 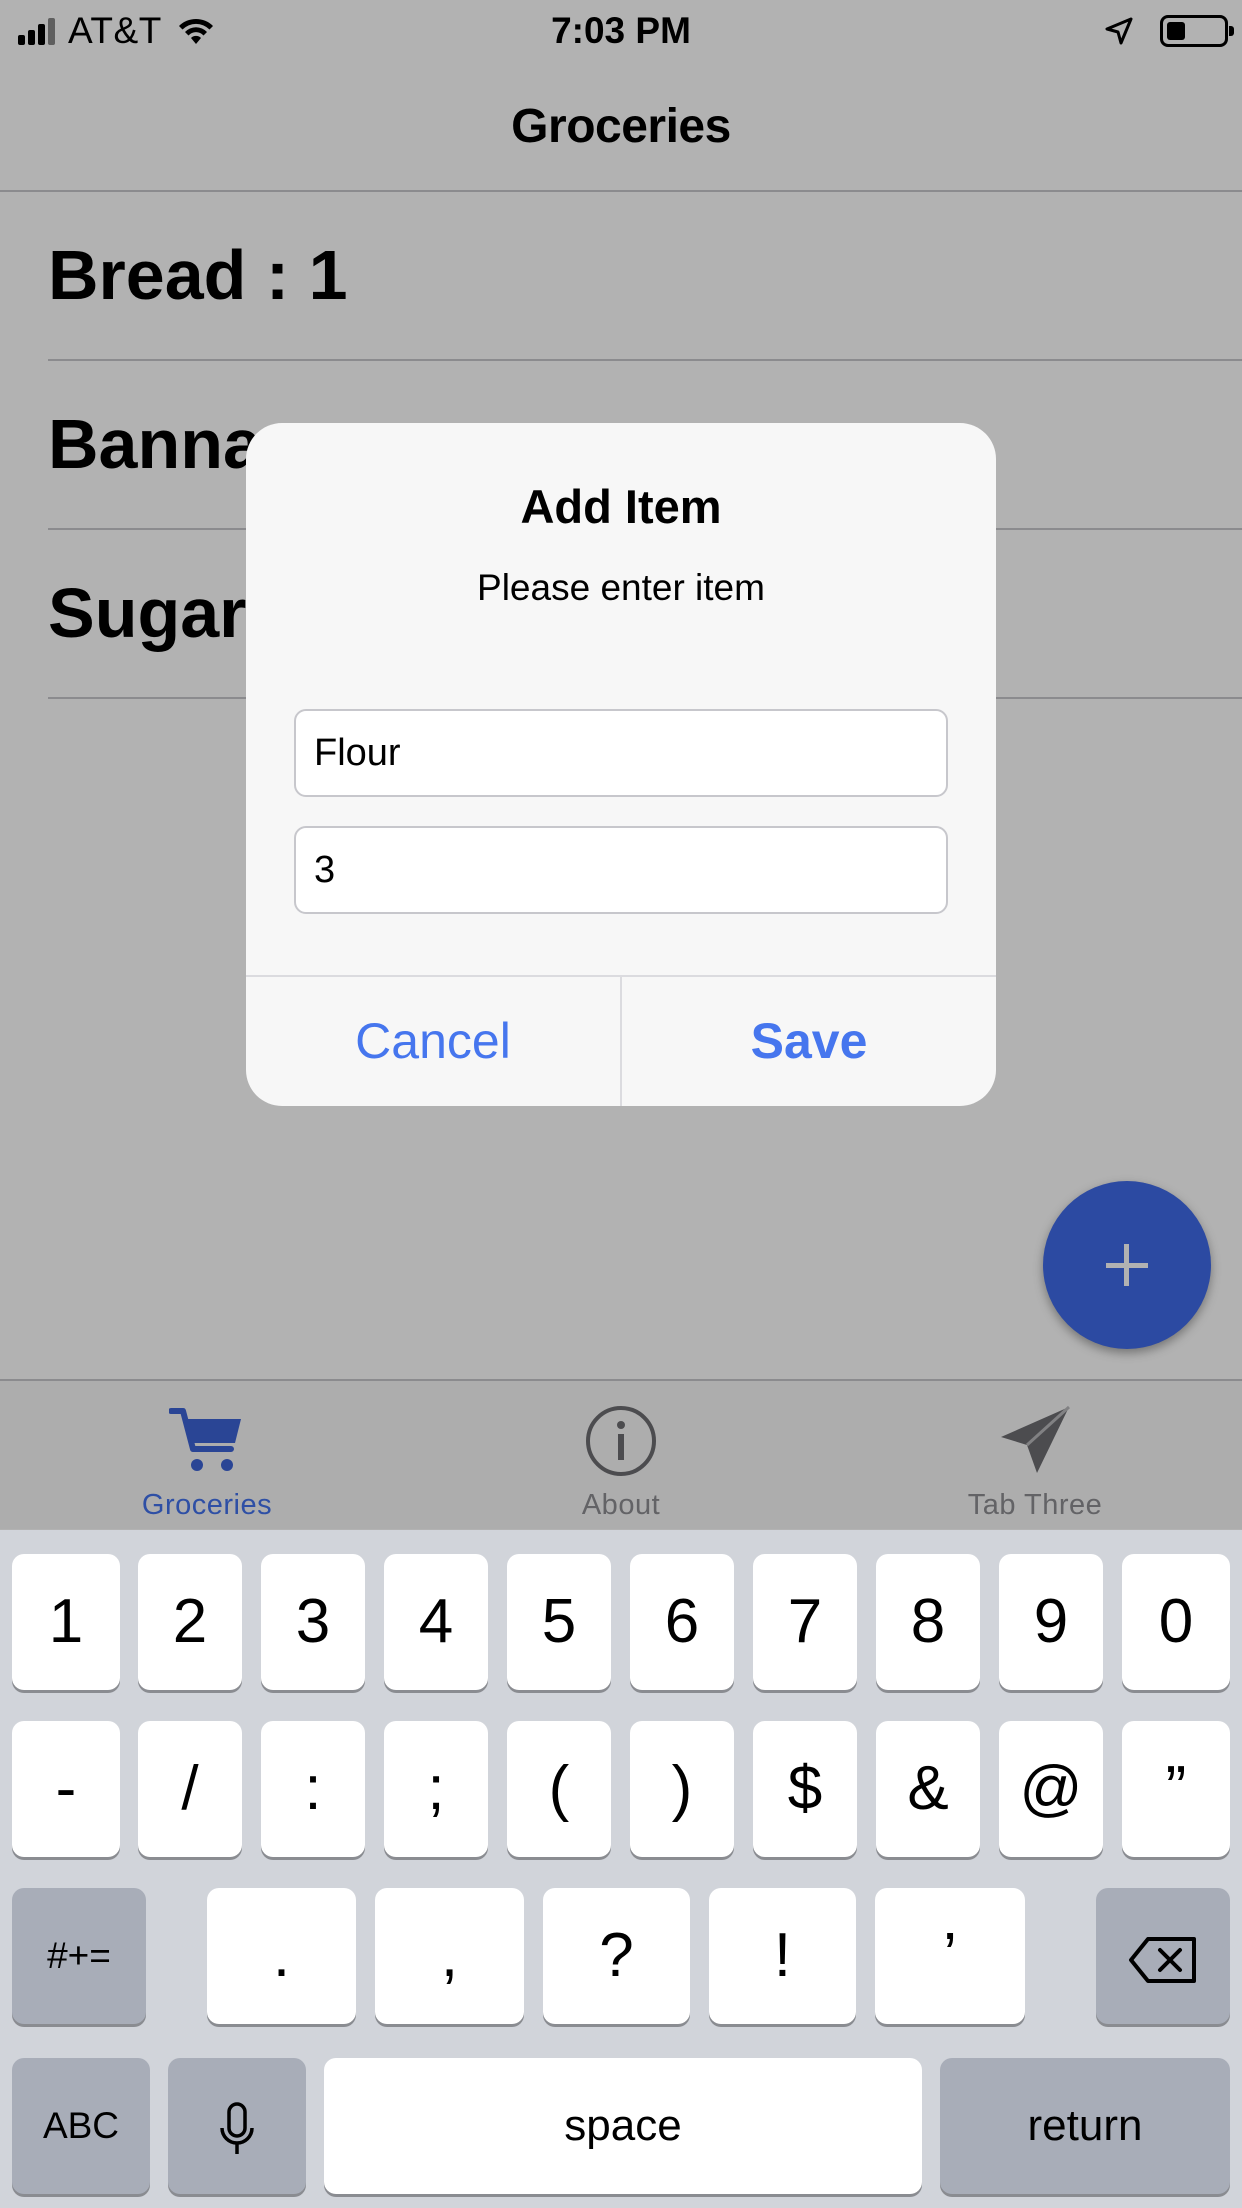 I want to click on dialog-title: Add Item, so click(x=621, y=506).